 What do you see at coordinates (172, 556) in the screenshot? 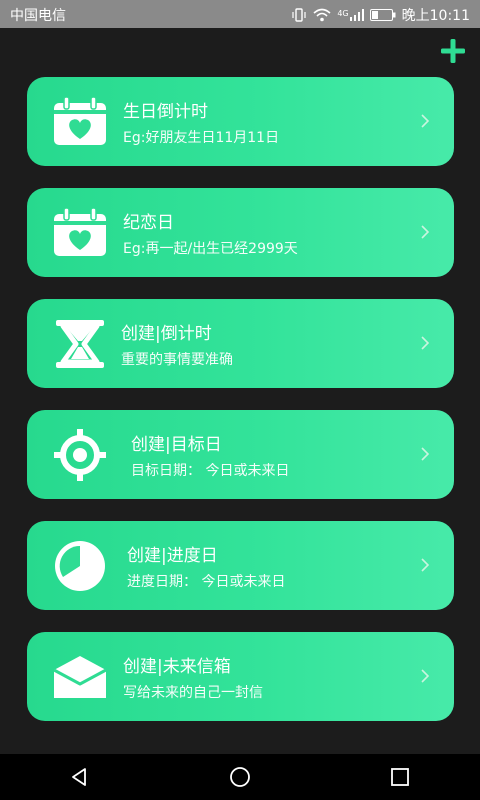
I see `card-title: 创建|进度日` at bounding box center [172, 556].